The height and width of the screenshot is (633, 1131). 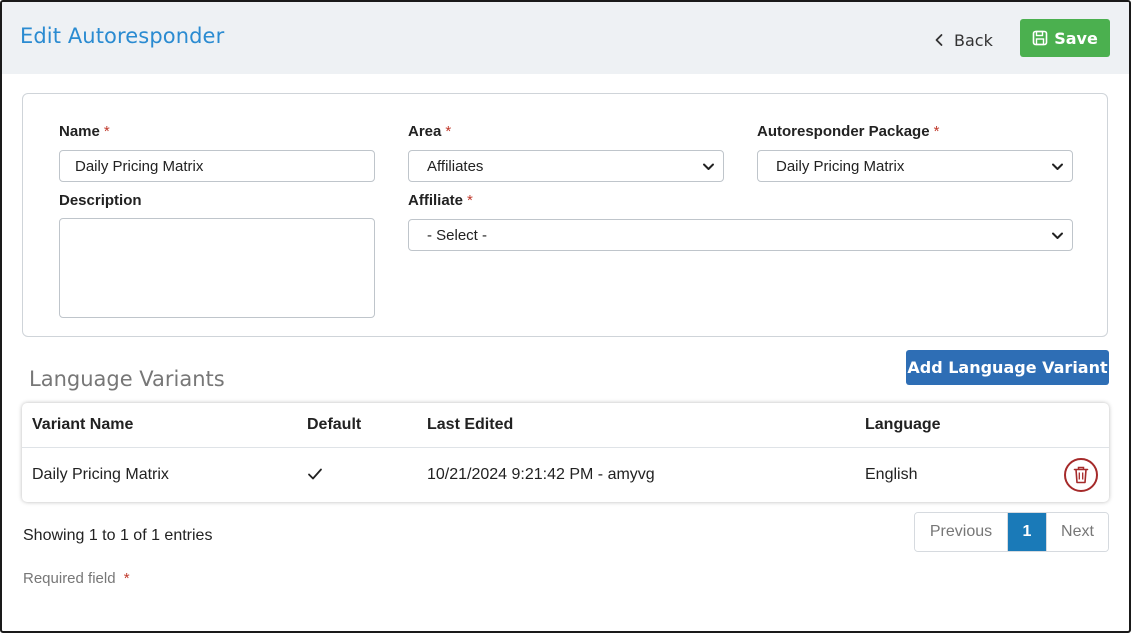 What do you see at coordinates (79, 131) in the screenshot?
I see `name-label-text: Name` at bounding box center [79, 131].